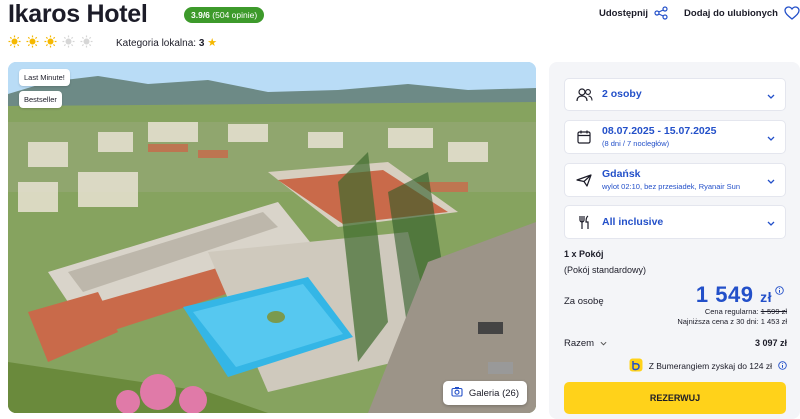 Image resolution: width=800 pixels, height=419 pixels. I want to click on rating-badge: 3.9/6 (504 opinie), so click(224, 15).